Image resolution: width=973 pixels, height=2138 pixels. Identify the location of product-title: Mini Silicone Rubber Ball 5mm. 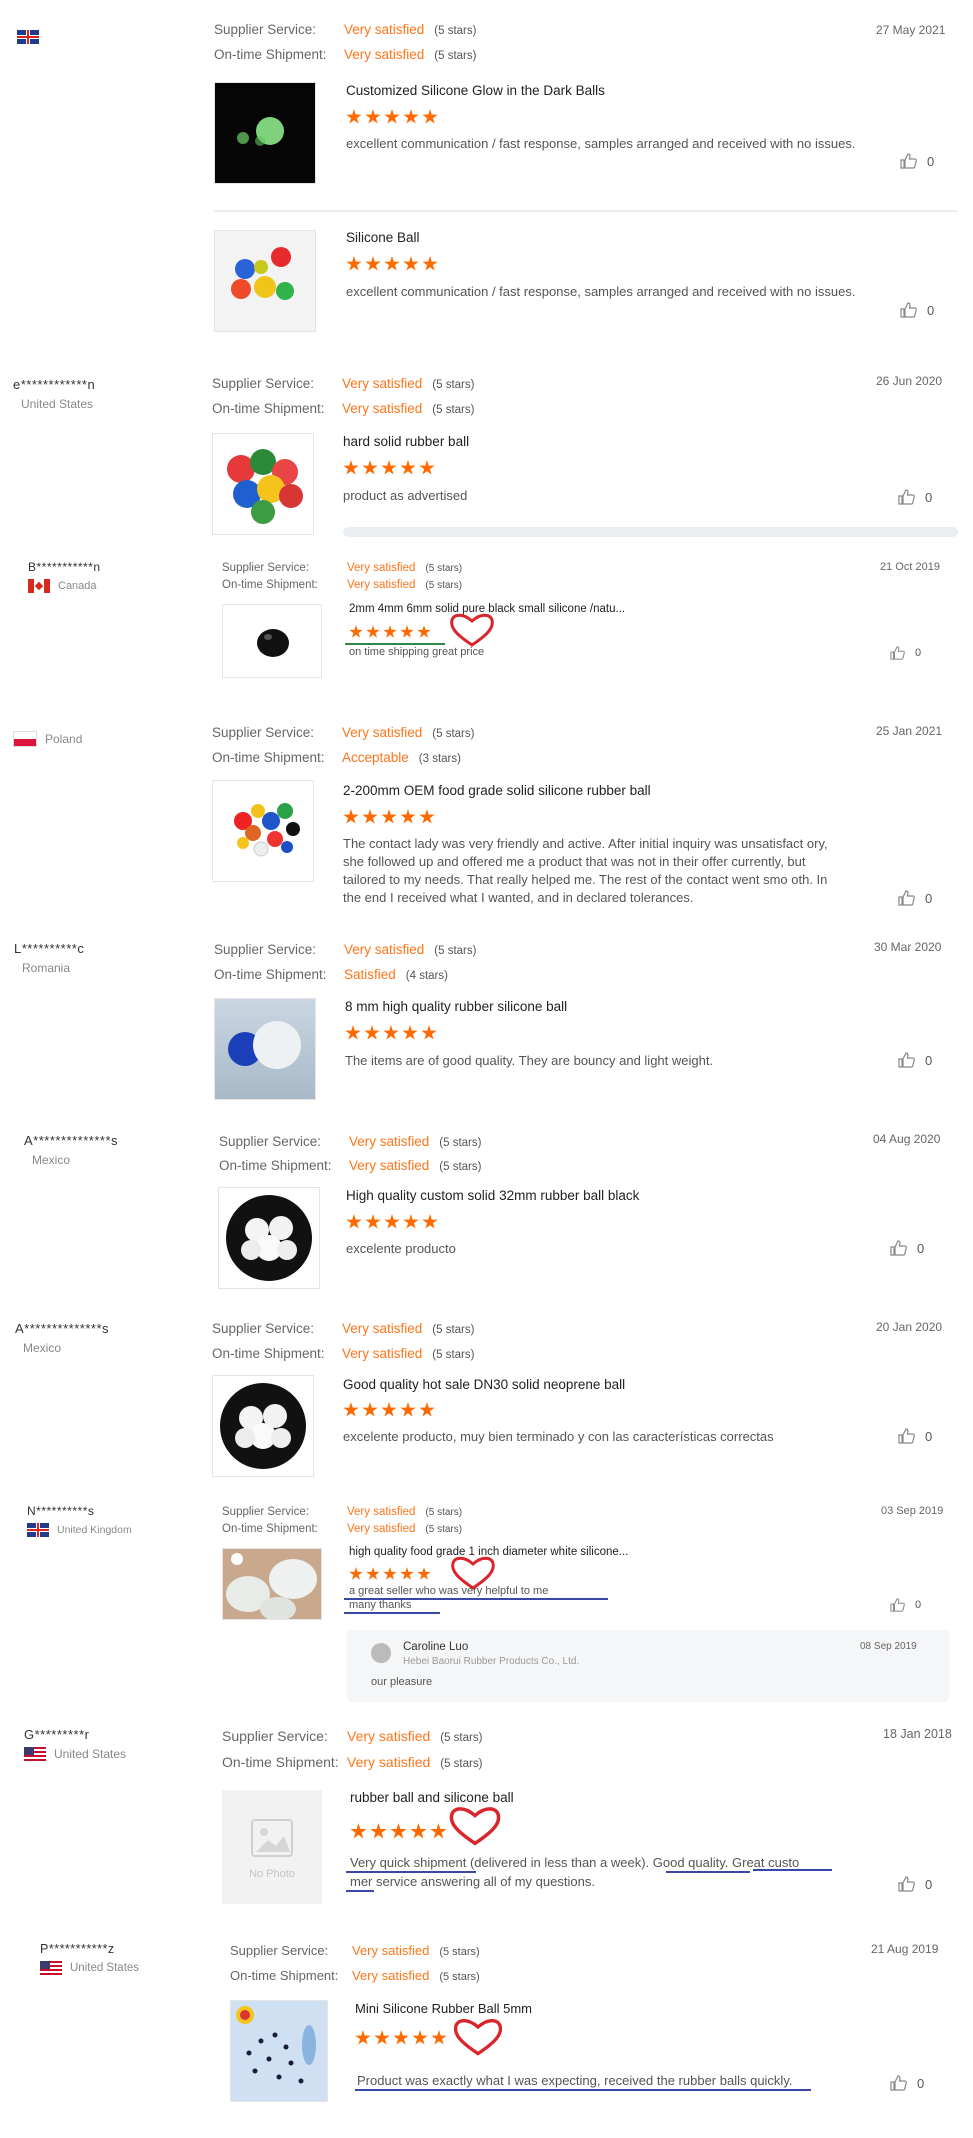
(443, 2008).